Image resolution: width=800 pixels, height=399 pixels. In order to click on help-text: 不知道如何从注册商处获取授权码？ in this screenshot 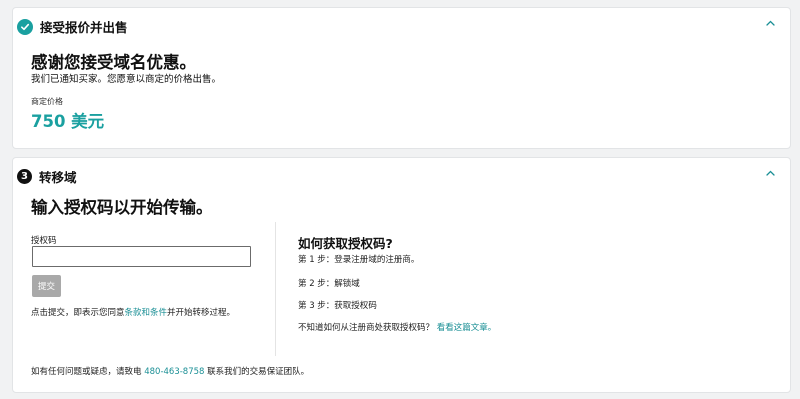, I will do `click(366, 328)`.